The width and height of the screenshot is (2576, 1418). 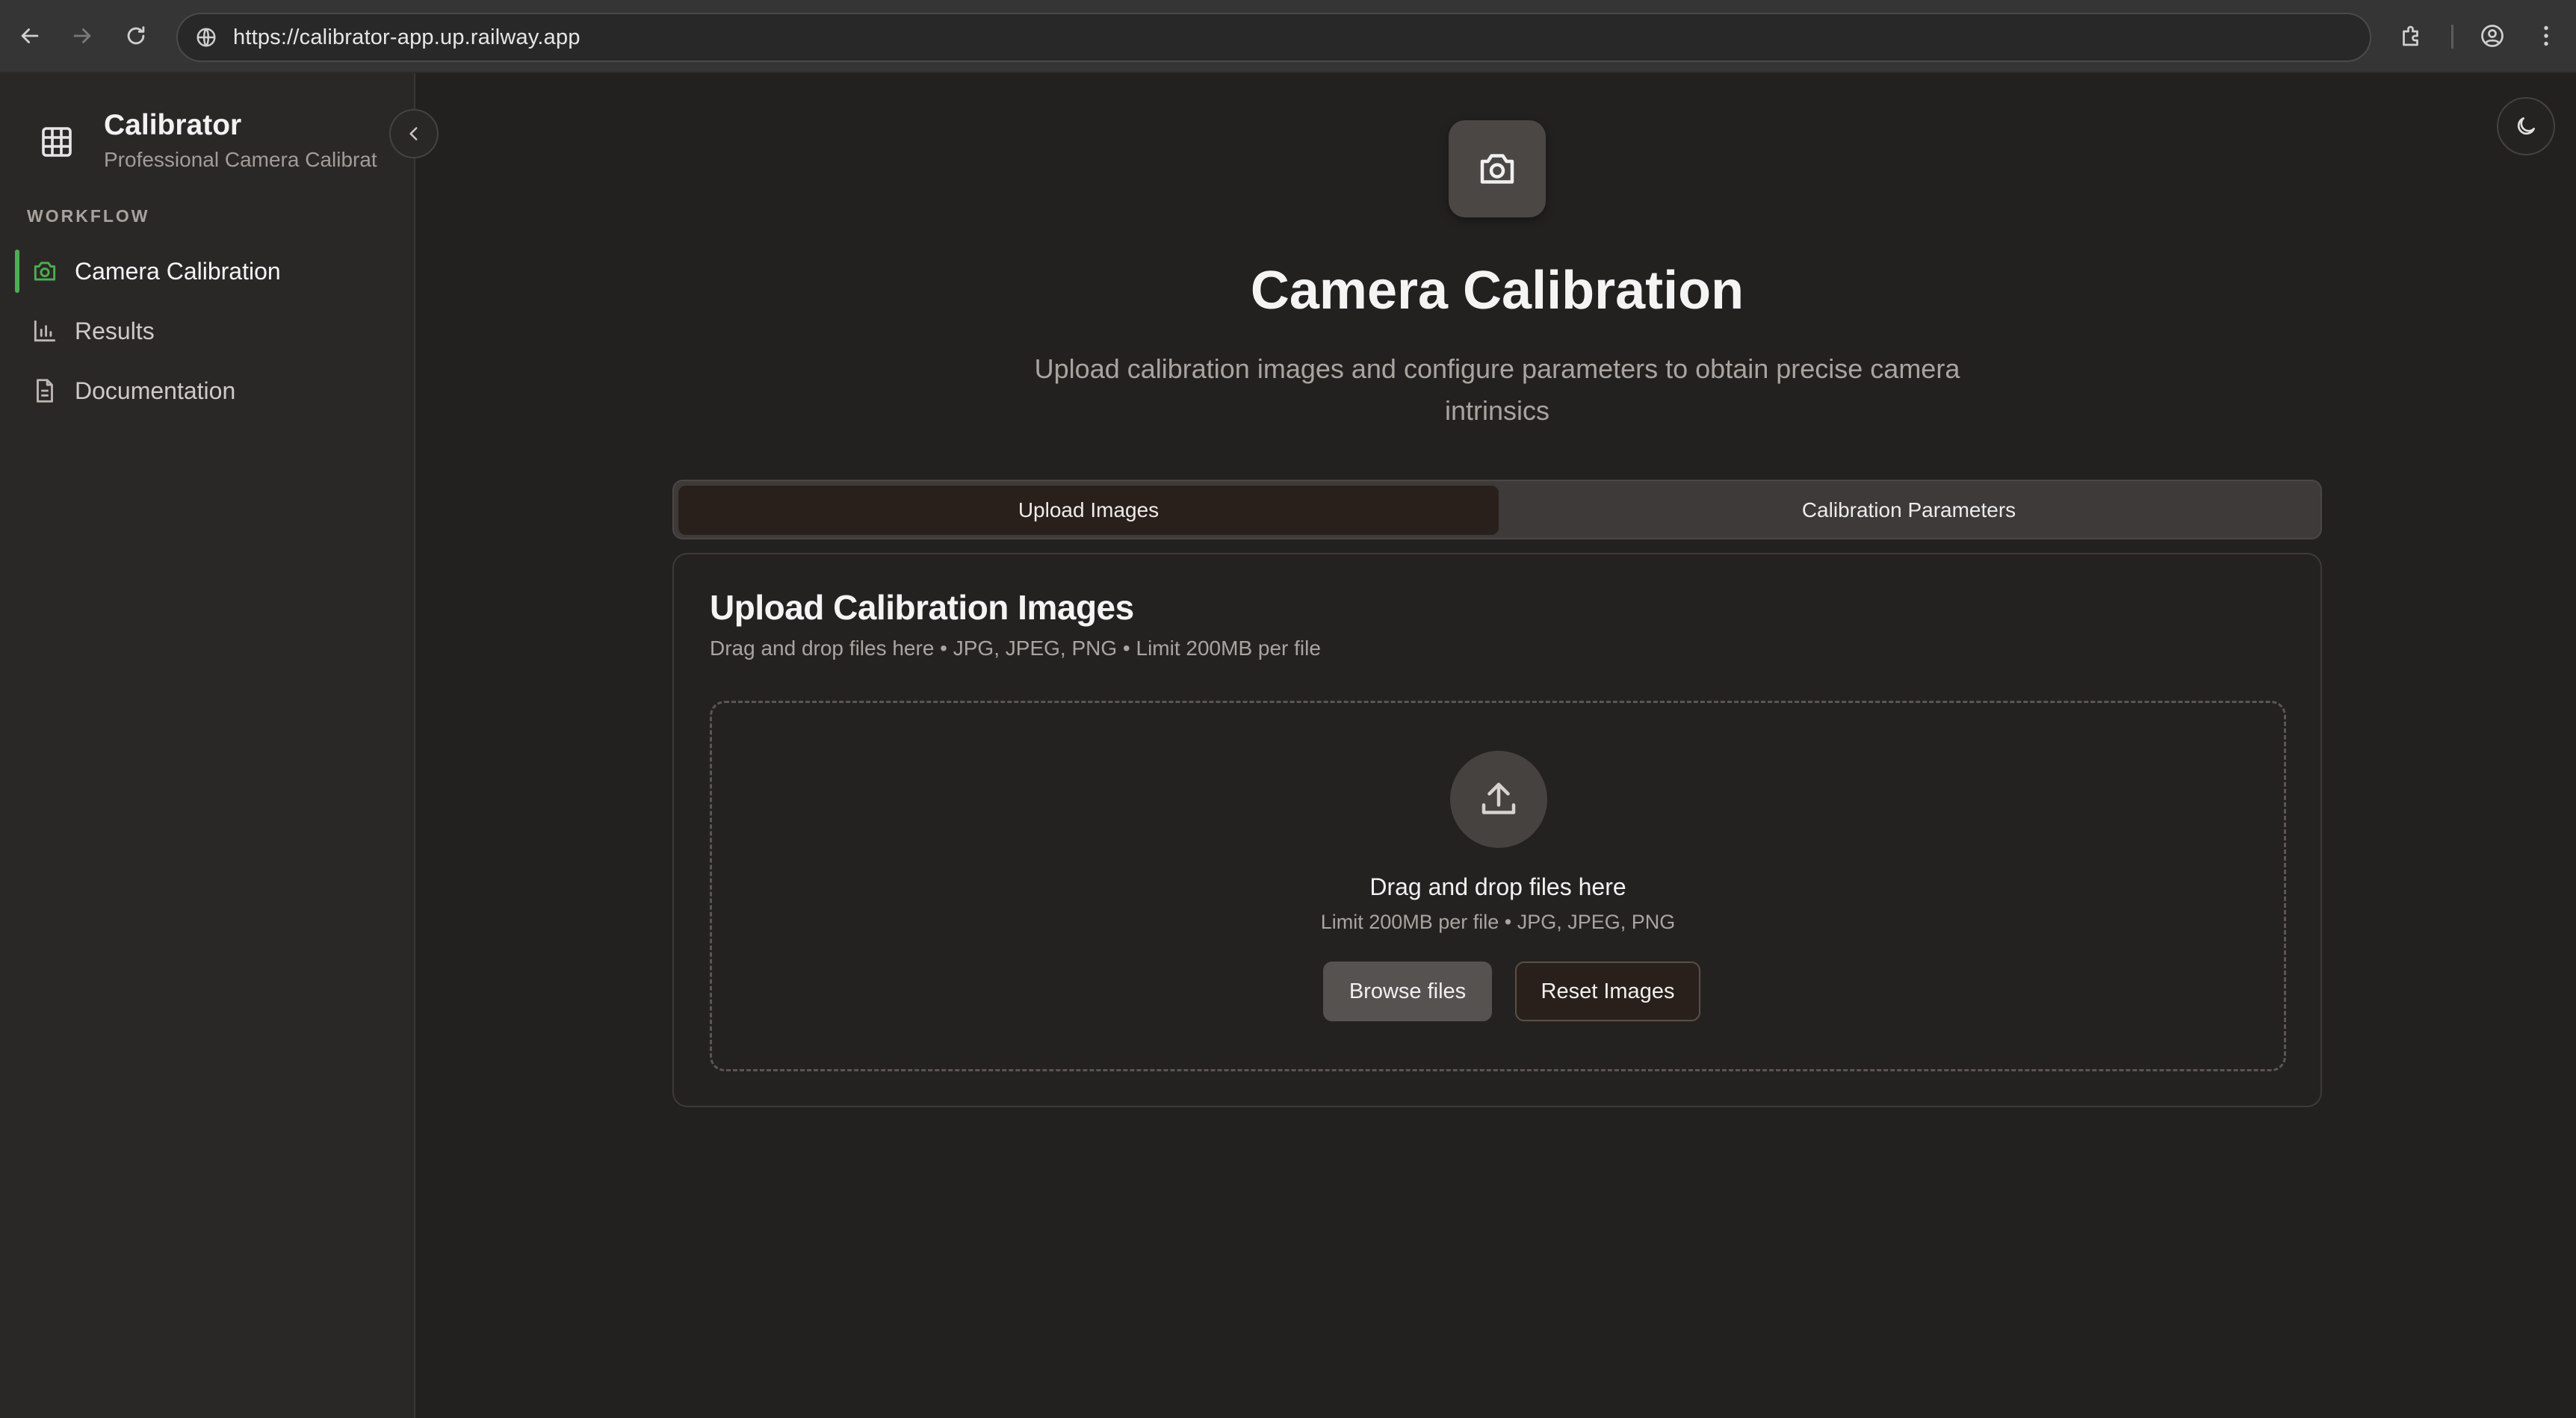 What do you see at coordinates (45, 391) in the screenshot?
I see `document-icon` at bounding box center [45, 391].